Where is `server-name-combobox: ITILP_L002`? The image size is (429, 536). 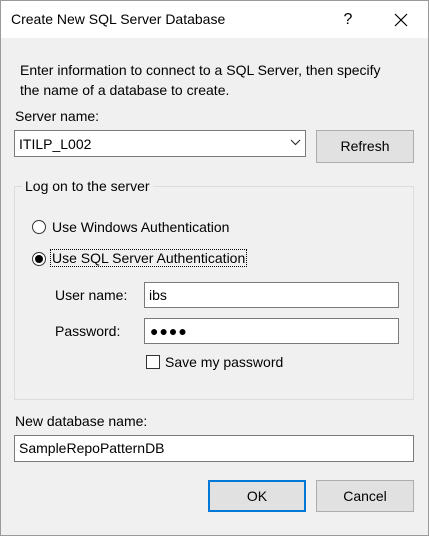
server-name-combobox: ITILP_L002 is located at coordinates (160, 143).